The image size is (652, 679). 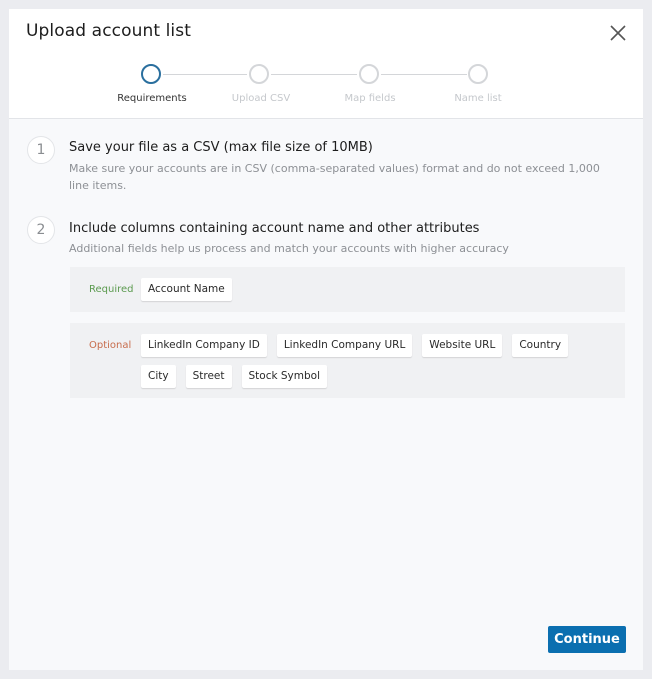 I want to click on required-fields-panel: Required Account Name, so click(x=347, y=289).